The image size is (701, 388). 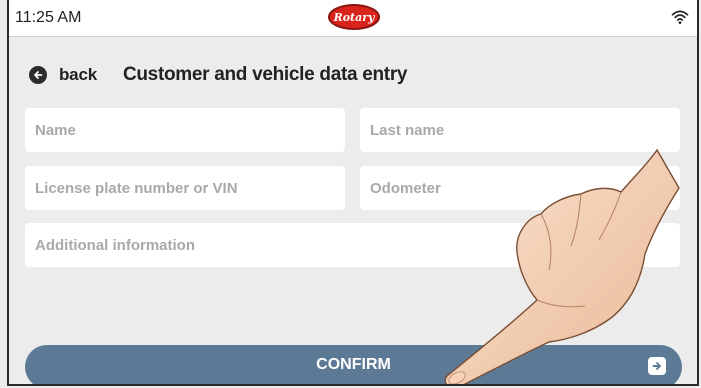 I want to click on arrow-left-circle-icon, so click(x=38, y=75).